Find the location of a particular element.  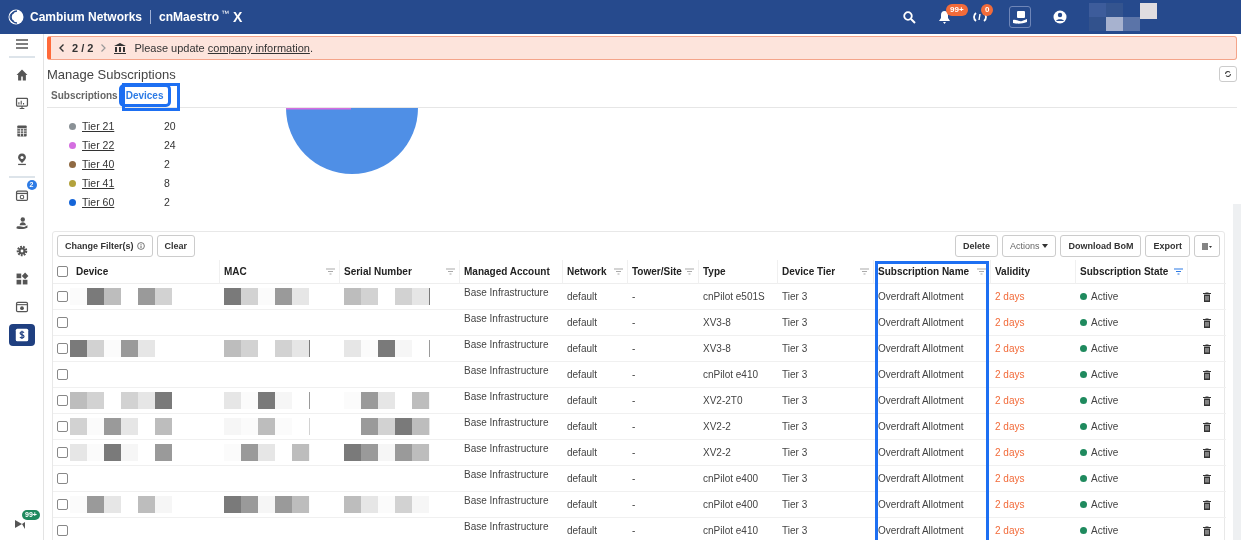

sidebar-item is located at coordinates (21, 335).